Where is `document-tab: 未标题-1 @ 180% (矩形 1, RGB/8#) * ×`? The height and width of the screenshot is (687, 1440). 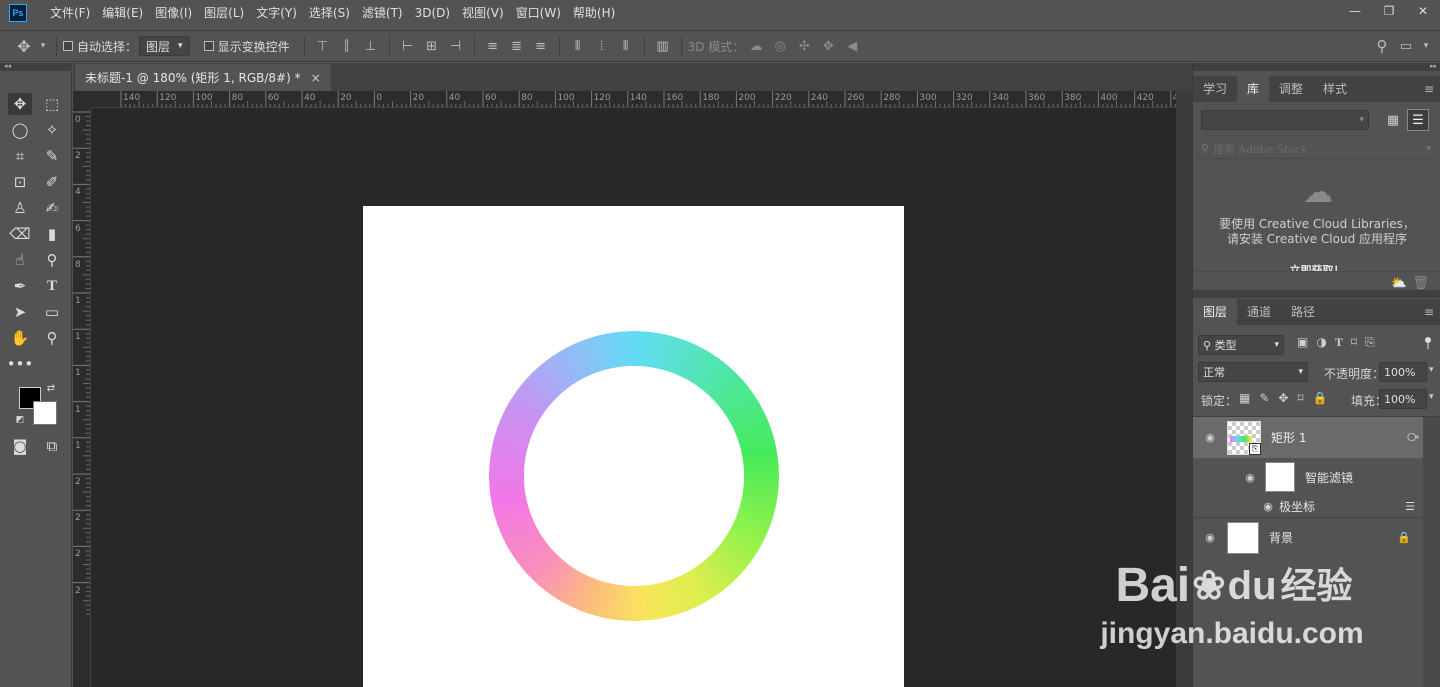
document-tab: 未标题-1 @ 180% (矩形 1, RGB/8#) * × is located at coordinates (203, 77).